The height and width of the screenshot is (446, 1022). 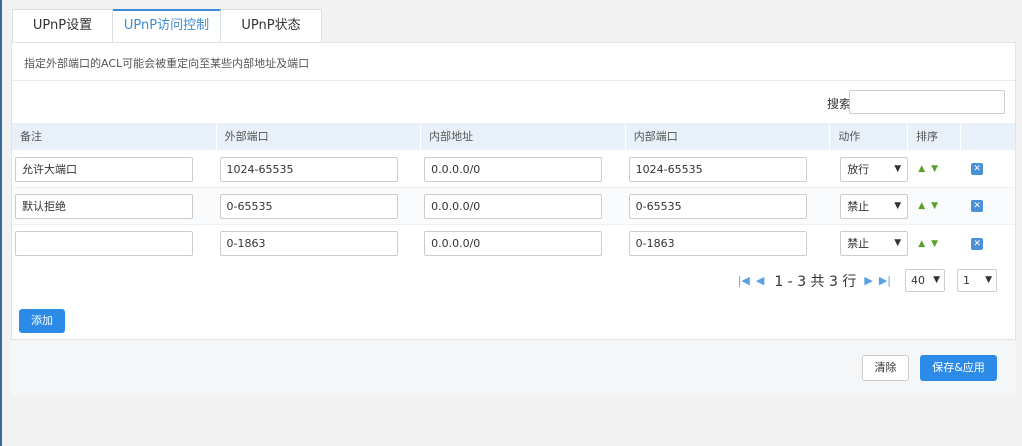 I want to click on internal-port-input: 0-65535, so click(x=717, y=206).